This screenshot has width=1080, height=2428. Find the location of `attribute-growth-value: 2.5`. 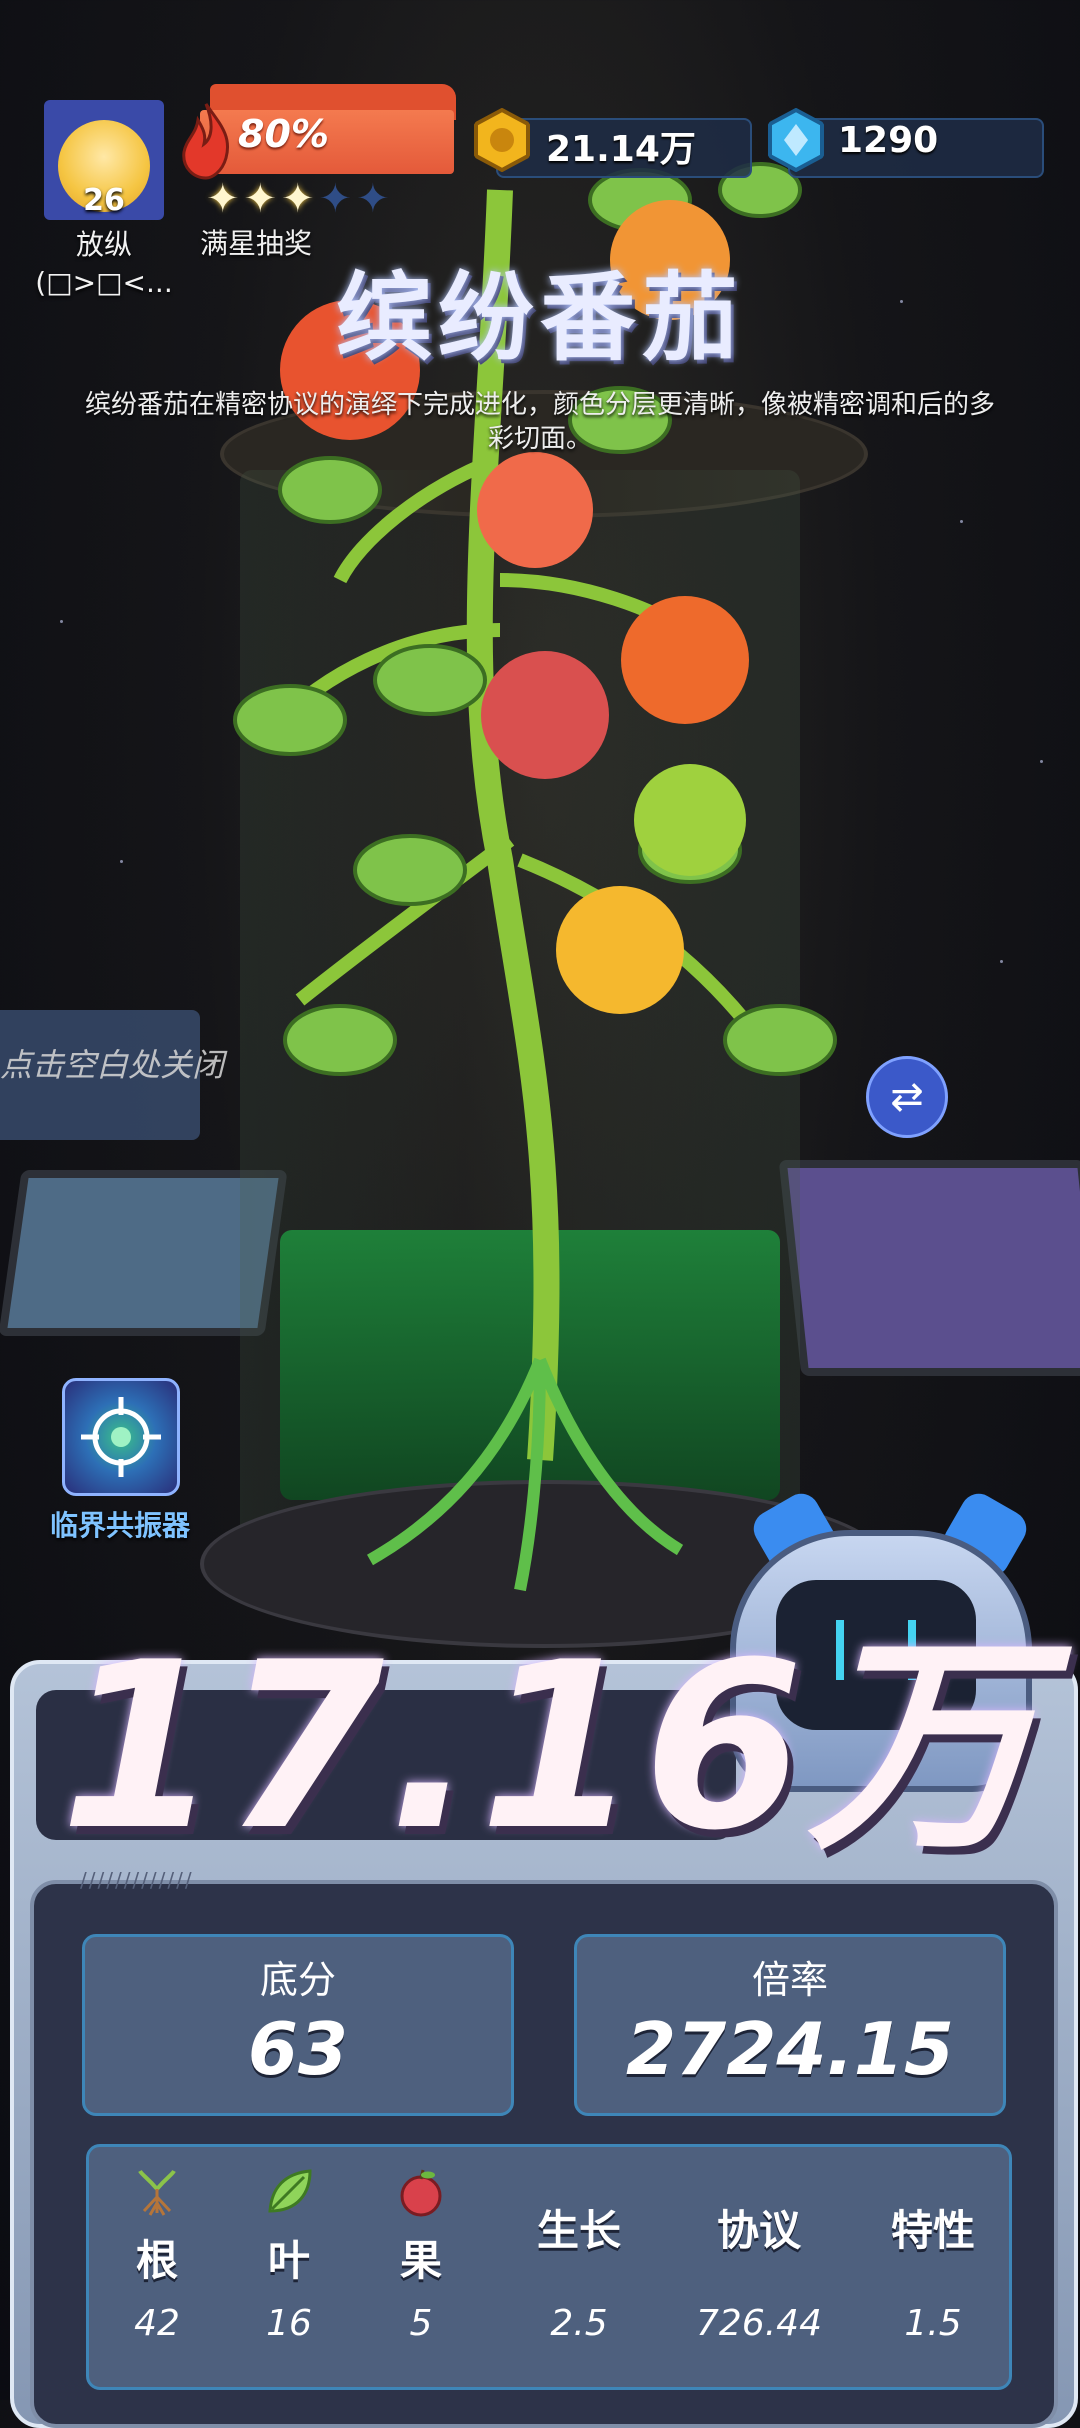

attribute-growth-value: 2.5 is located at coordinates (579, 2323).